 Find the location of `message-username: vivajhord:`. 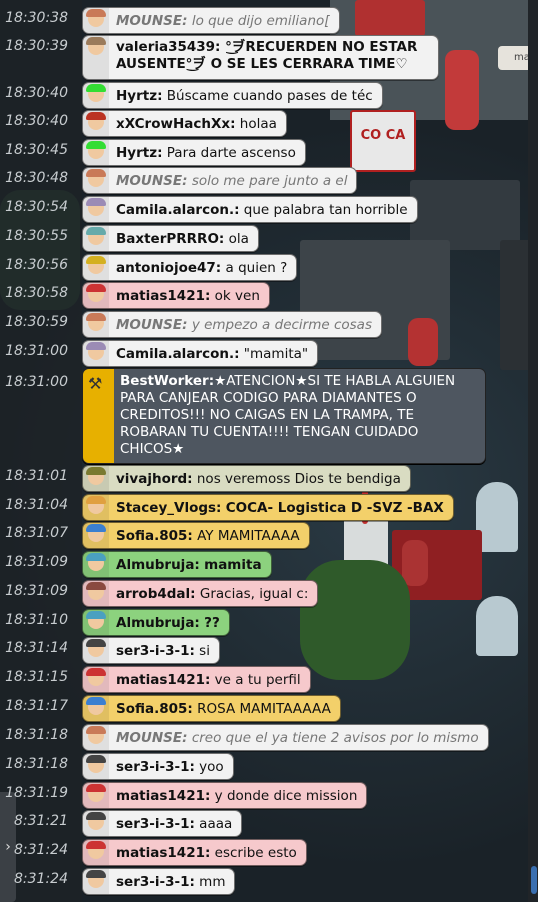

message-username: vivajhord: is located at coordinates (154, 479).